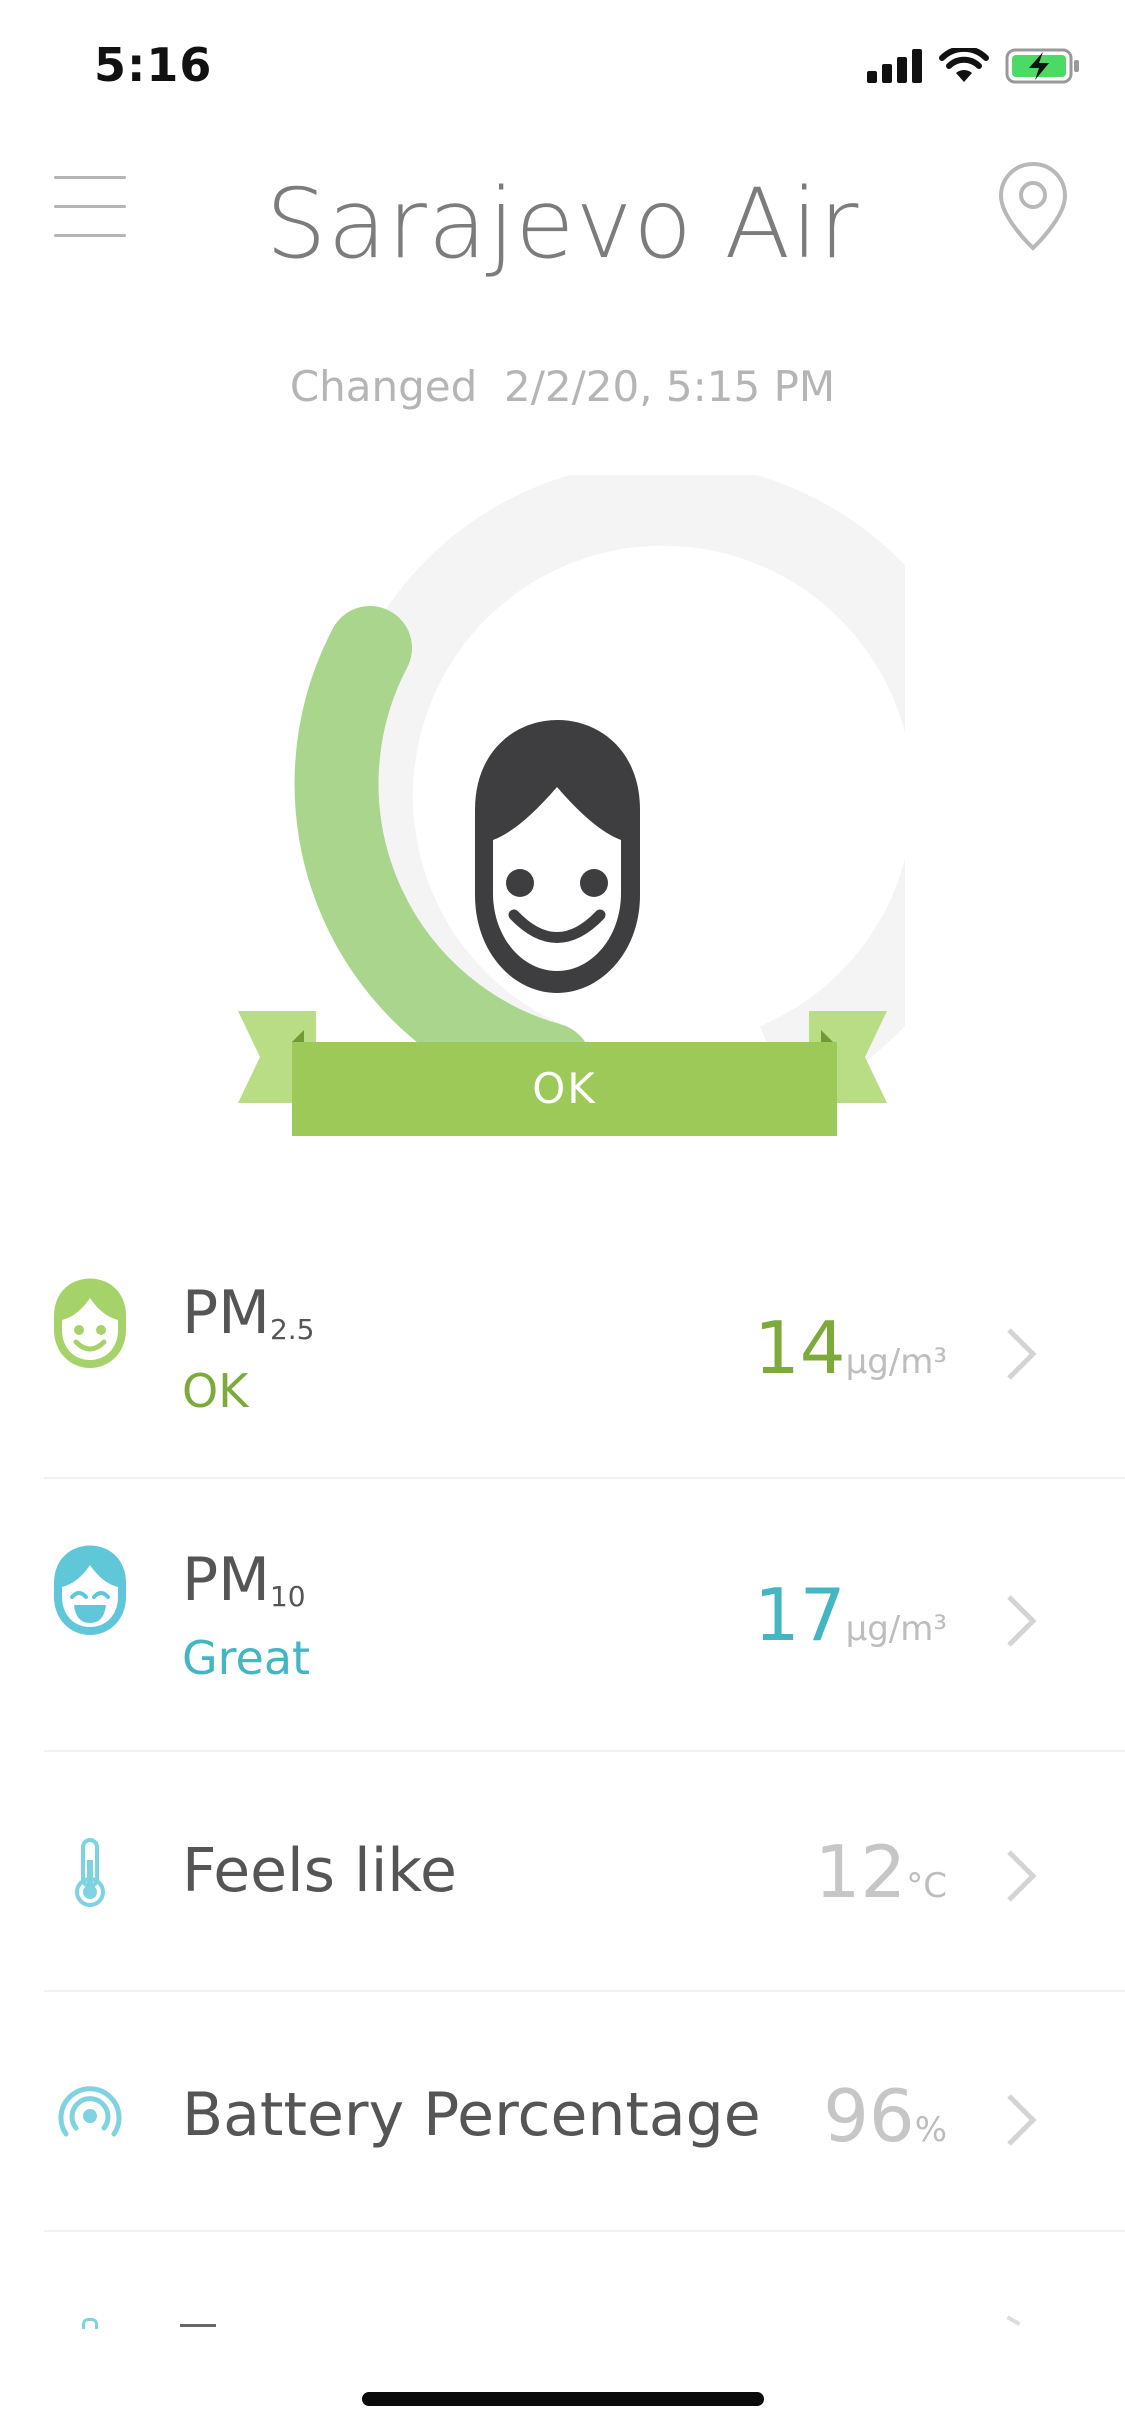 The width and height of the screenshot is (1125, 2436). What do you see at coordinates (215, 1391) in the screenshot?
I see `pm25-status: OK` at bounding box center [215, 1391].